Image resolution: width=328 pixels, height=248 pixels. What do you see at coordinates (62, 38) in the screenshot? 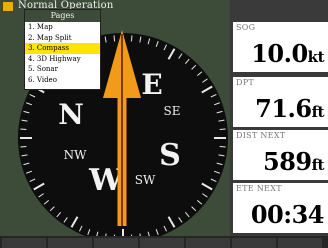
I see `menu-item-map-split: 2. Map Split` at bounding box center [62, 38].